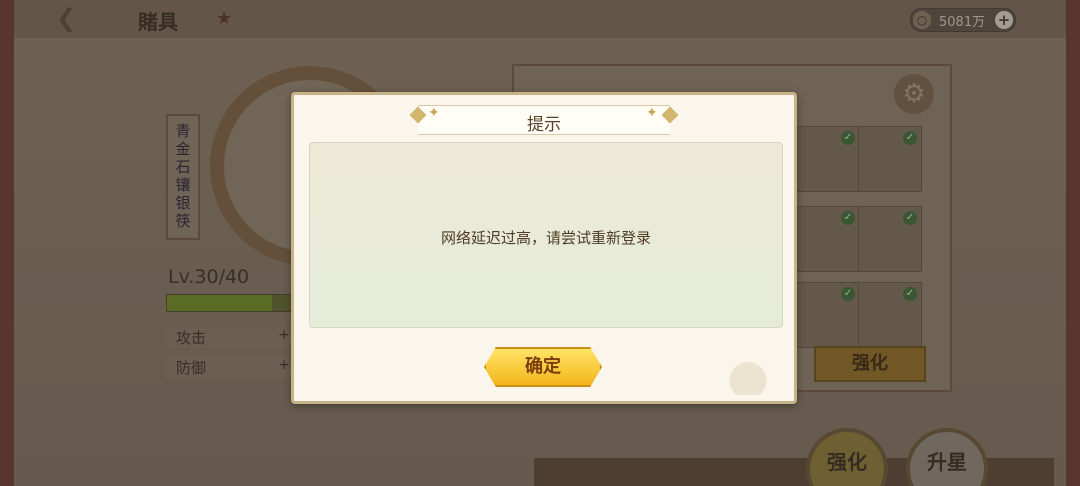  I want to click on dialog-title: 提示, so click(544, 125).